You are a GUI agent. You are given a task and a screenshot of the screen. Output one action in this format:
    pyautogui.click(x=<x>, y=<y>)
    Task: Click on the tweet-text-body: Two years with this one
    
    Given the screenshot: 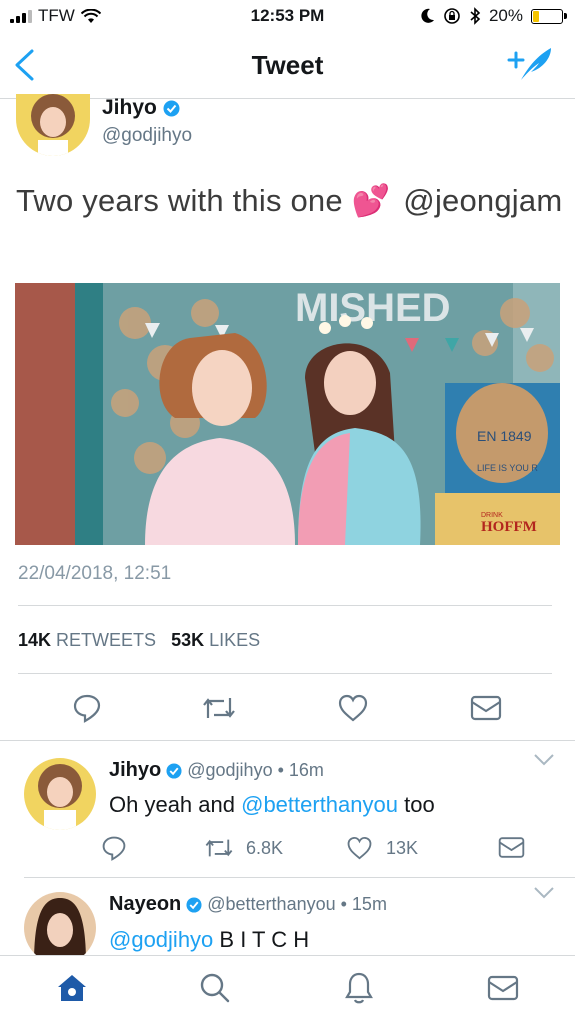 What is the action you would take?
    pyautogui.click(x=179, y=200)
    